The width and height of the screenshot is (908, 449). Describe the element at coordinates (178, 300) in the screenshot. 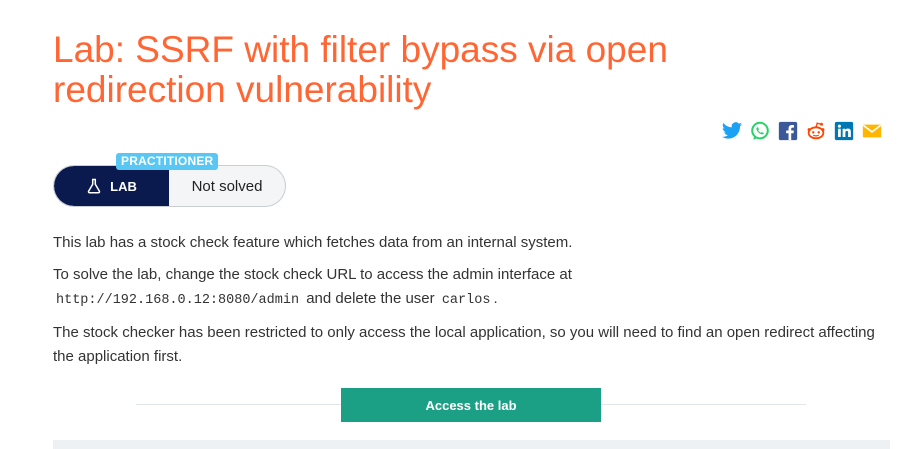

I see `admin-url-code: http://192.168.0.12:8080/admin` at that location.